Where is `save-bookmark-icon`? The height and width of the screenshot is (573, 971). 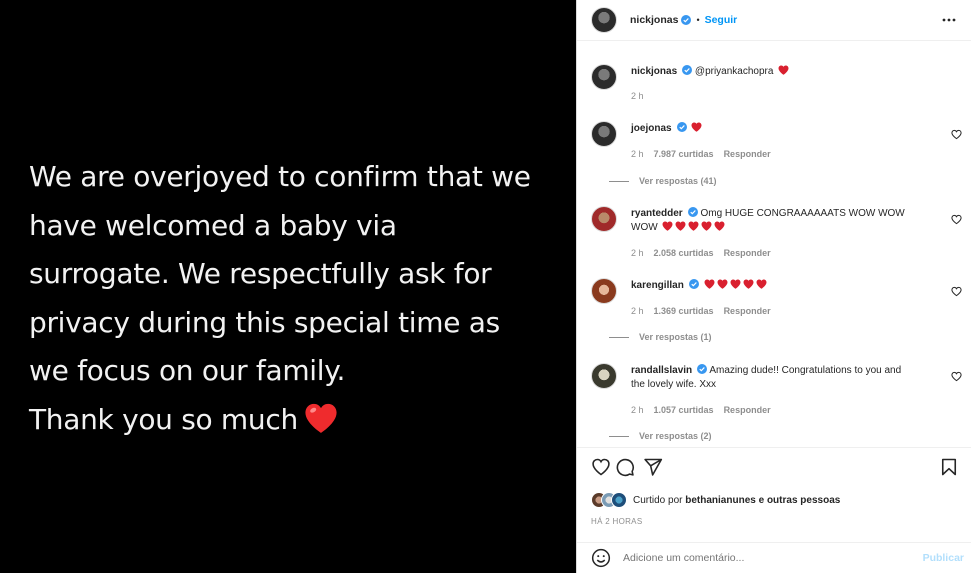
save-bookmark-icon is located at coordinates (949, 467).